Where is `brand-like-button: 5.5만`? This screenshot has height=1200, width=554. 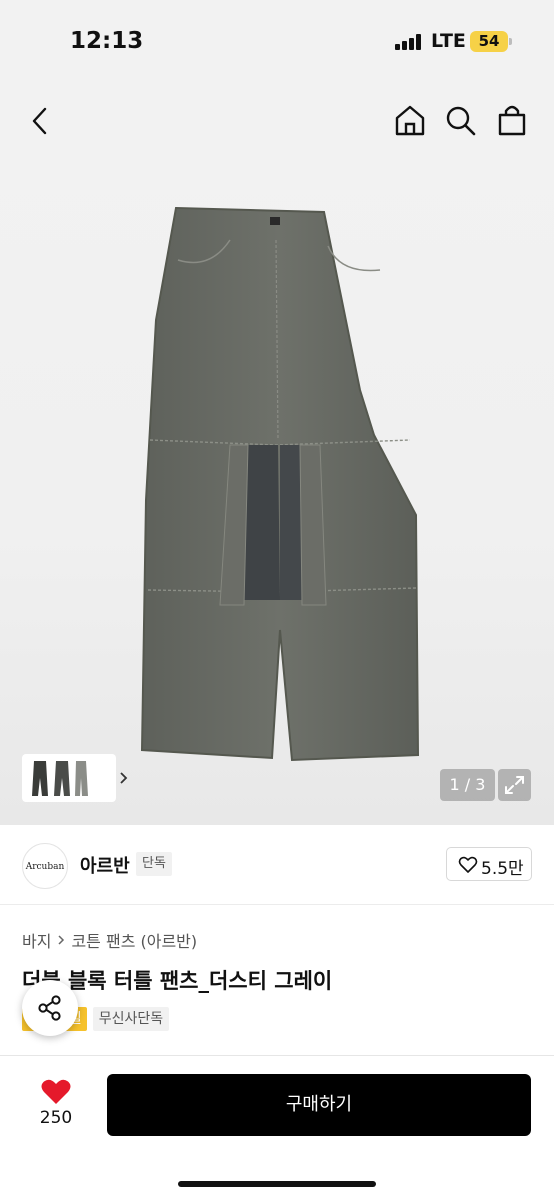
brand-like-button: 5.5만 is located at coordinates (489, 864).